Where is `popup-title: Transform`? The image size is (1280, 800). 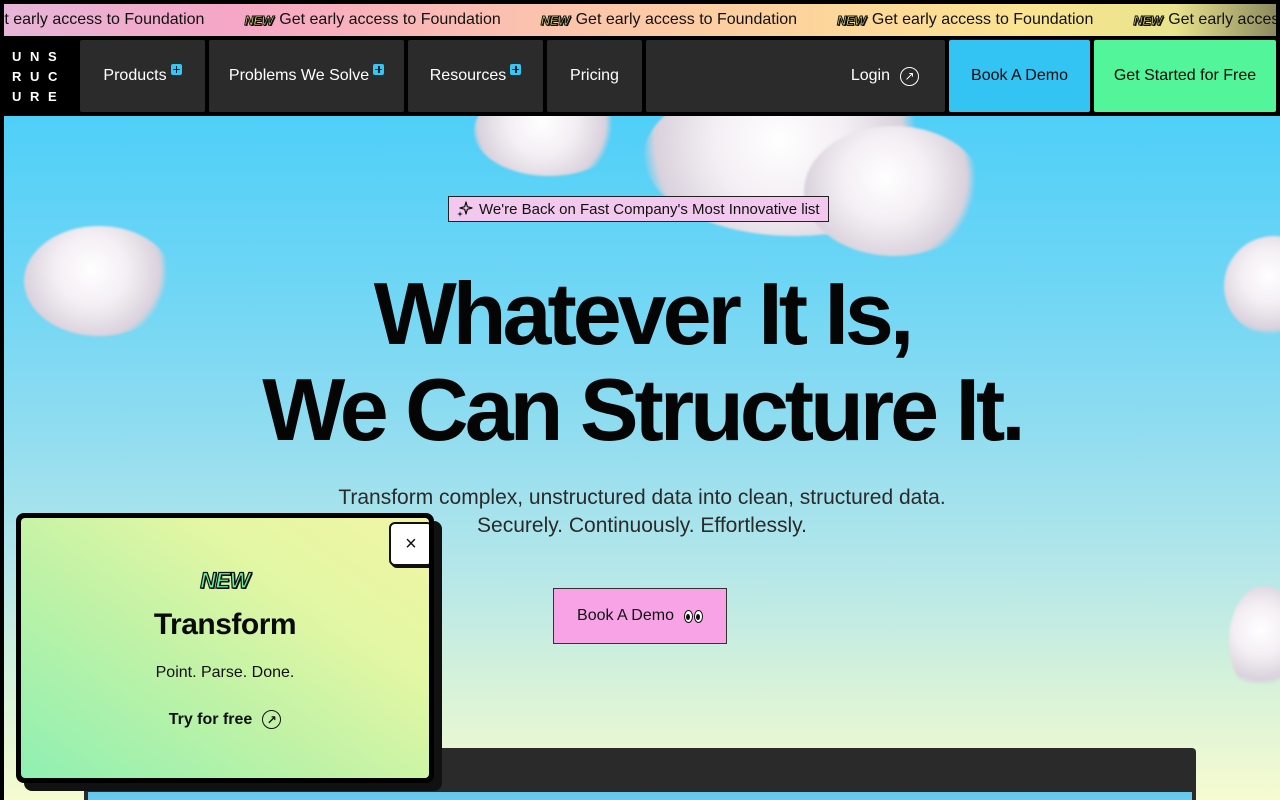 popup-title: Transform is located at coordinates (225, 624).